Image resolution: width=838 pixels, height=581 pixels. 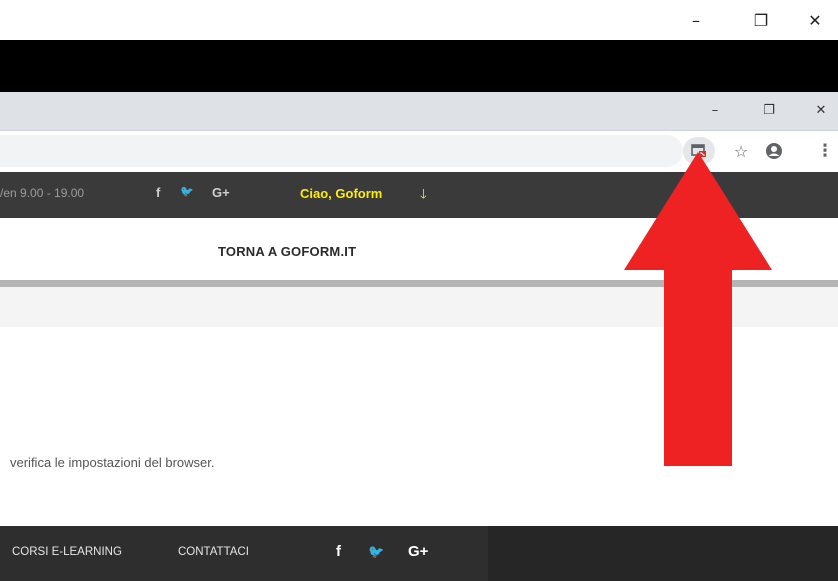 What do you see at coordinates (341, 151) in the screenshot?
I see `address-bar` at bounding box center [341, 151].